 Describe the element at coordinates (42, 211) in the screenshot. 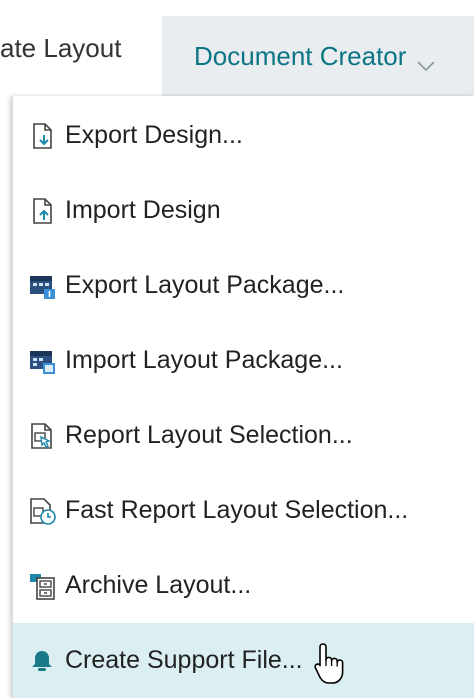

I see `import-design-icon` at that location.